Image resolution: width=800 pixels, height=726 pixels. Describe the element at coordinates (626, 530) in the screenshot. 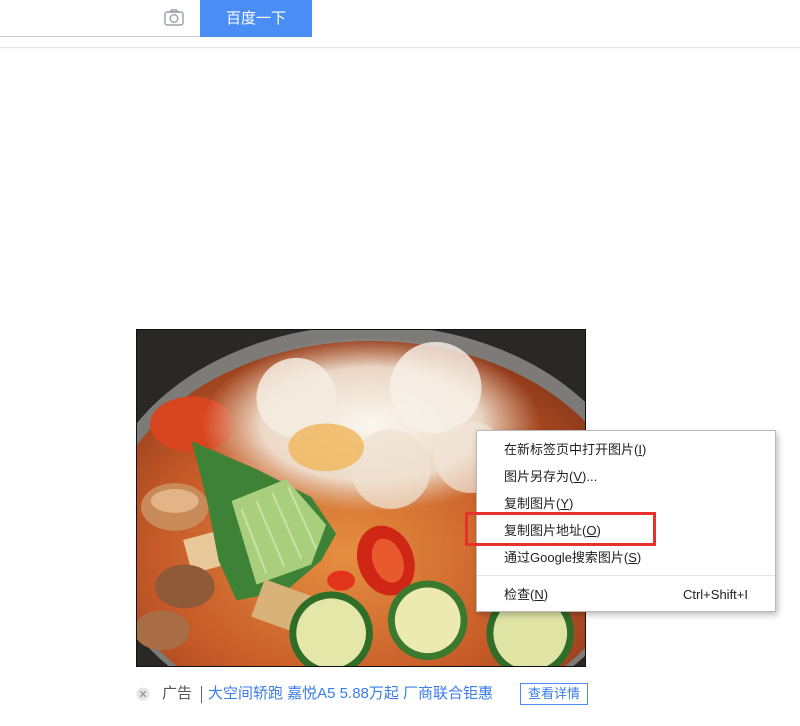

I see `menu-item-copy-image-address: 复制图片地址(O)` at that location.